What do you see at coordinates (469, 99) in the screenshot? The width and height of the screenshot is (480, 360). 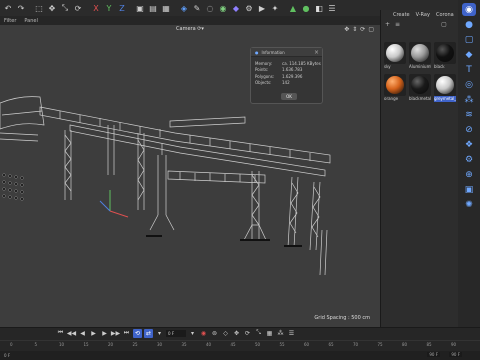 I see `cluster-icon: ⁂` at bounding box center [469, 99].